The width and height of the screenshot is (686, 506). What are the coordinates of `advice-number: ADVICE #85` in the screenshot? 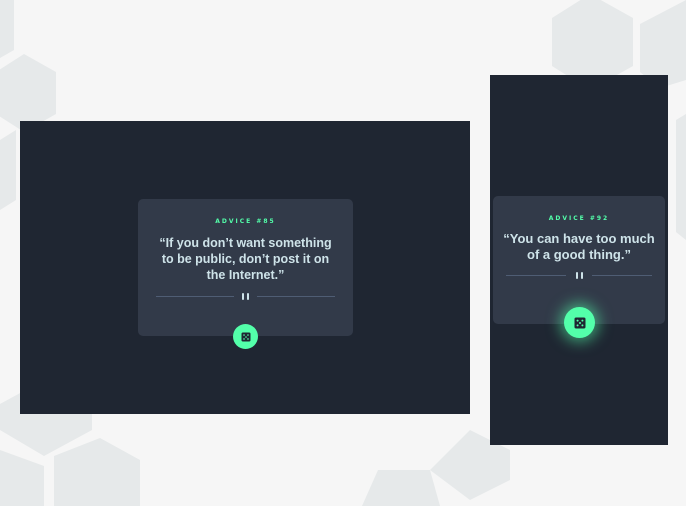 It's located at (245, 221).